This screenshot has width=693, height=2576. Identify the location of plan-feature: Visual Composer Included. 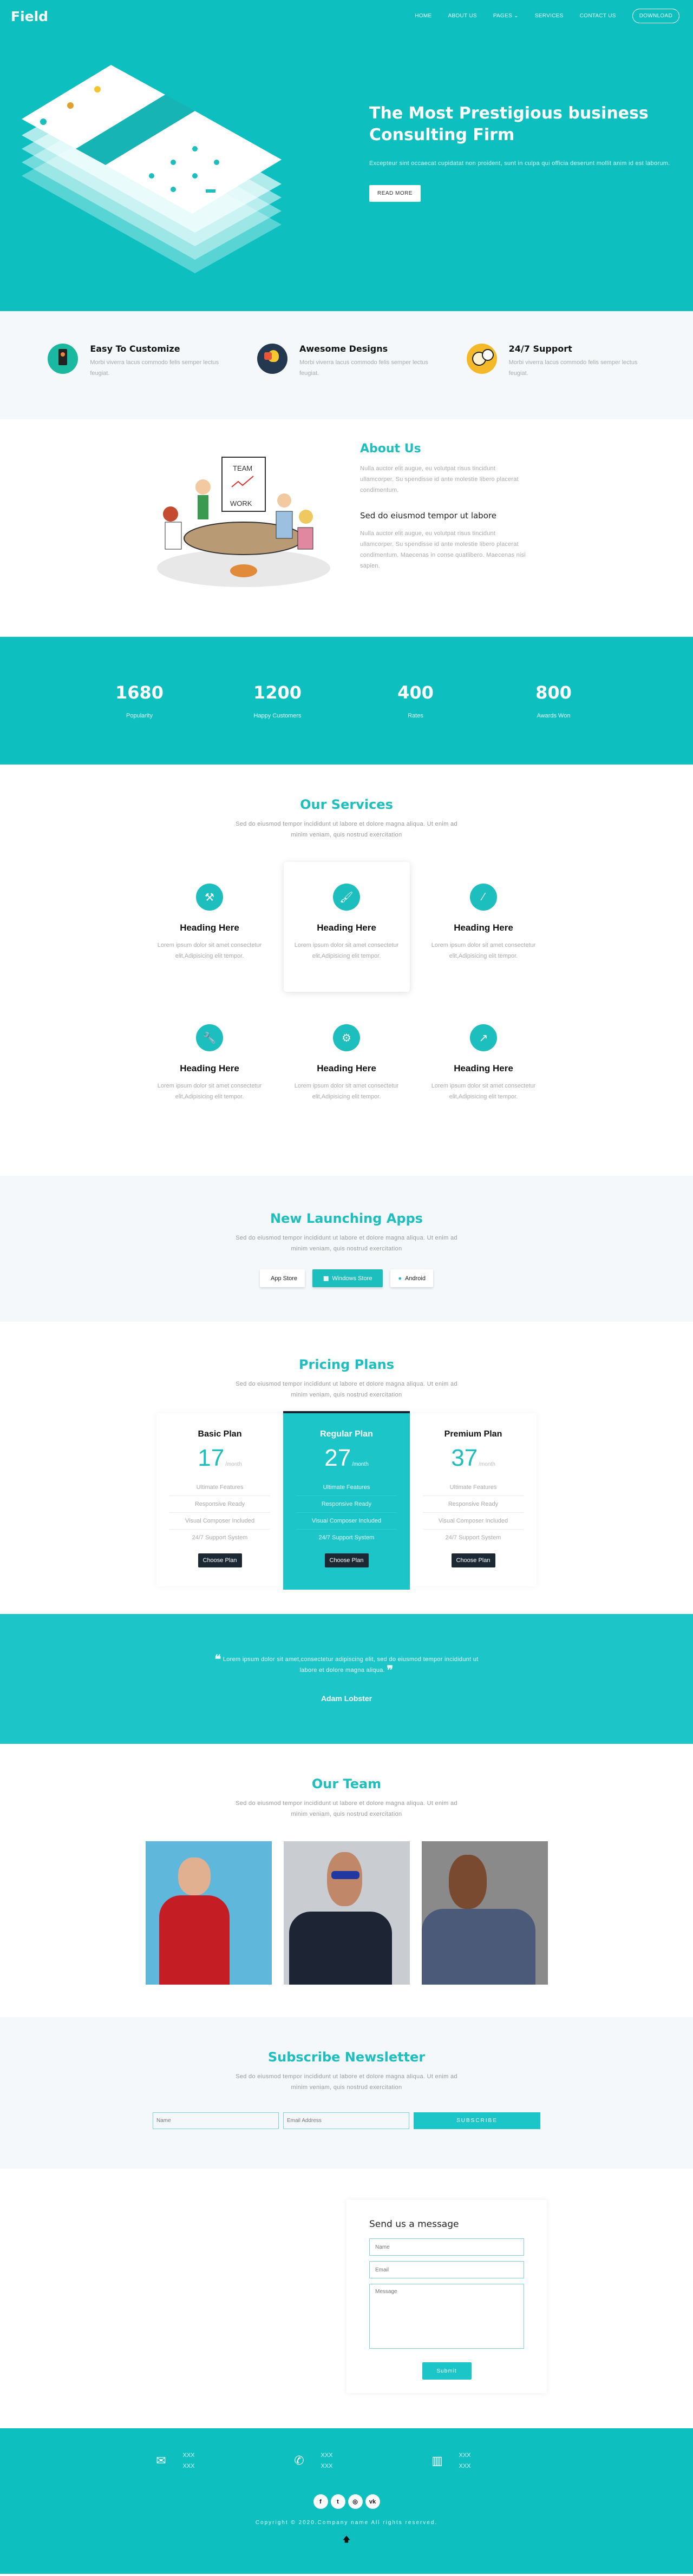
(219, 1521).